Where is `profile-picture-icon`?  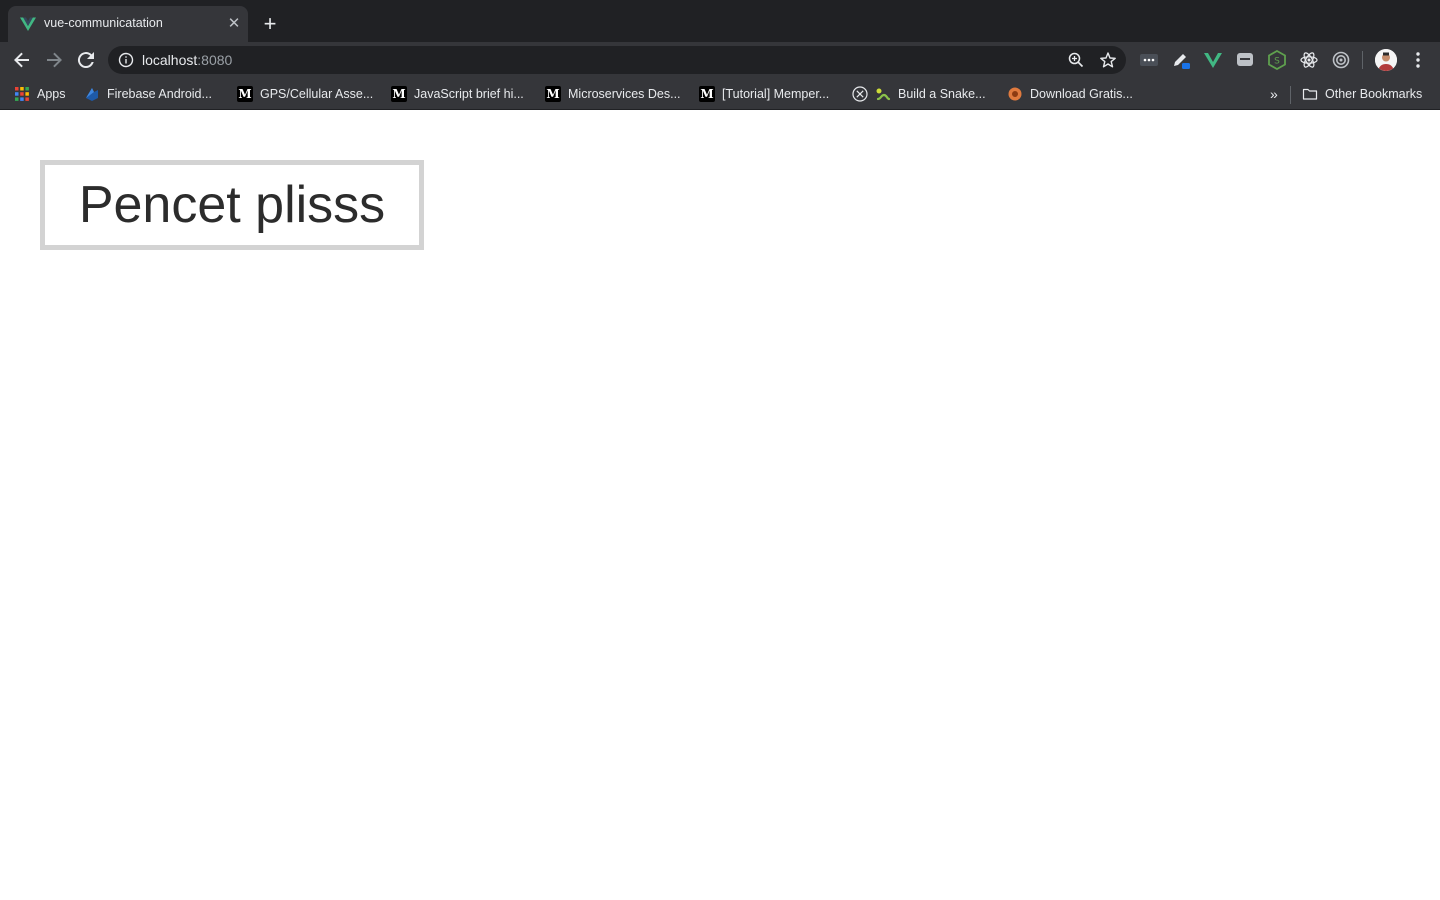
profile-picture-icon is located at coordinates (1386, 60).